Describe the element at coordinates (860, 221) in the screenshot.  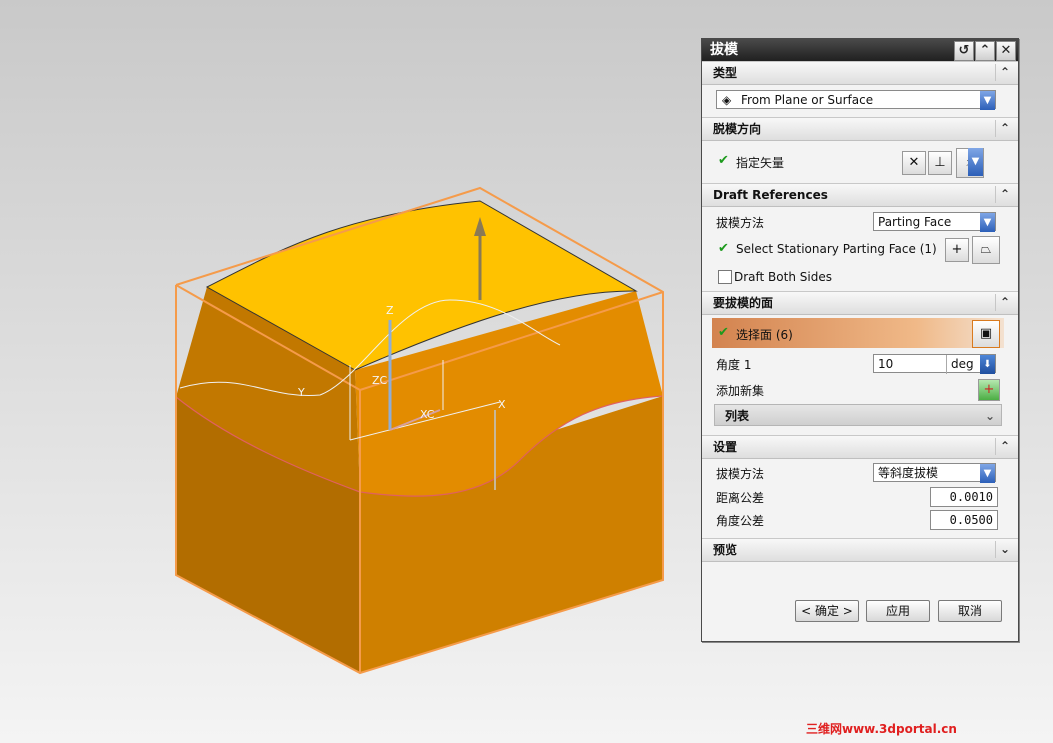
I see `draft-method-row: 拔模方法 Parting Face ▼` at that location.